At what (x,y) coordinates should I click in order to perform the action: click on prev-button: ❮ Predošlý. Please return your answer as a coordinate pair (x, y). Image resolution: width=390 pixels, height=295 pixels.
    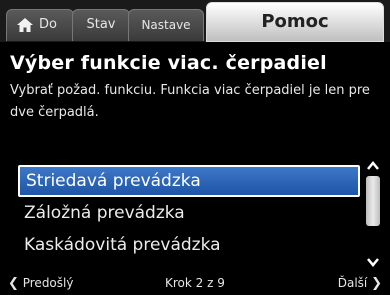
    Looking at the image, I should click on (40, 283).